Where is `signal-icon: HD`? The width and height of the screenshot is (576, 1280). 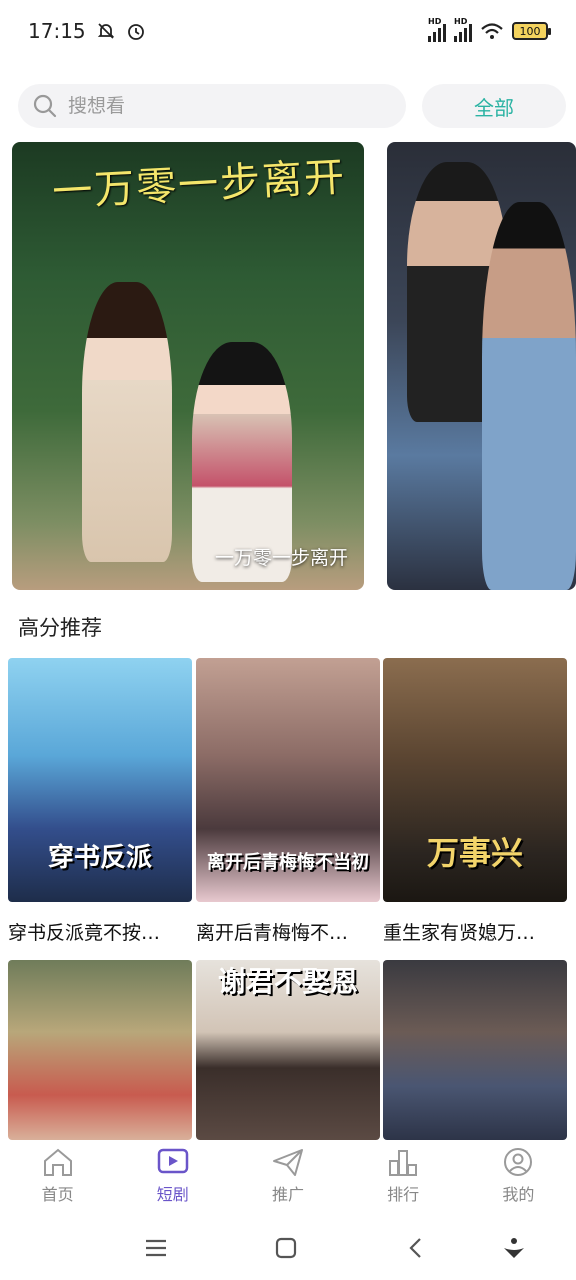
signal-icon: HD is located at coordinates (437, 29).